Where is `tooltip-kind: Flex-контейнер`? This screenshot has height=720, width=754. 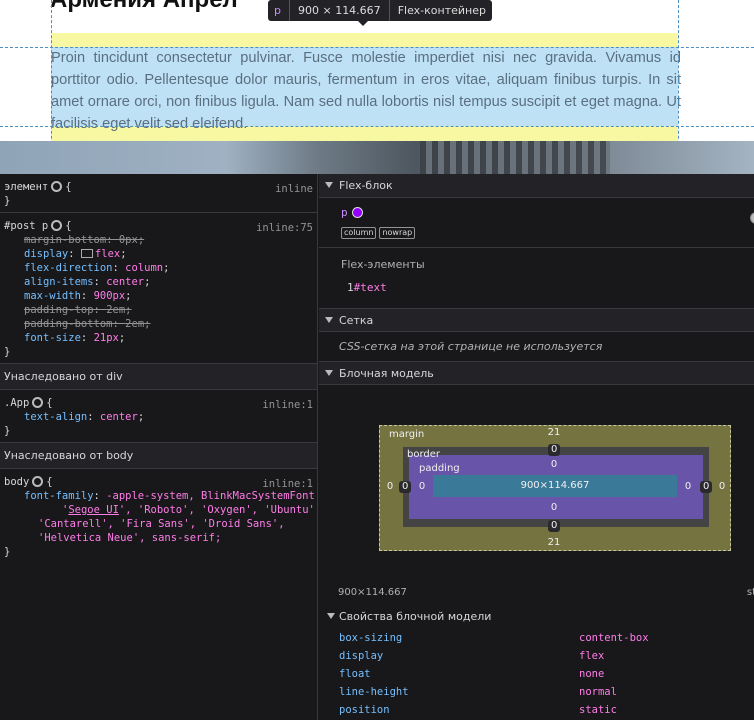 tooltip-kind: Flex-контейнер is located at coordinates (441, 10).